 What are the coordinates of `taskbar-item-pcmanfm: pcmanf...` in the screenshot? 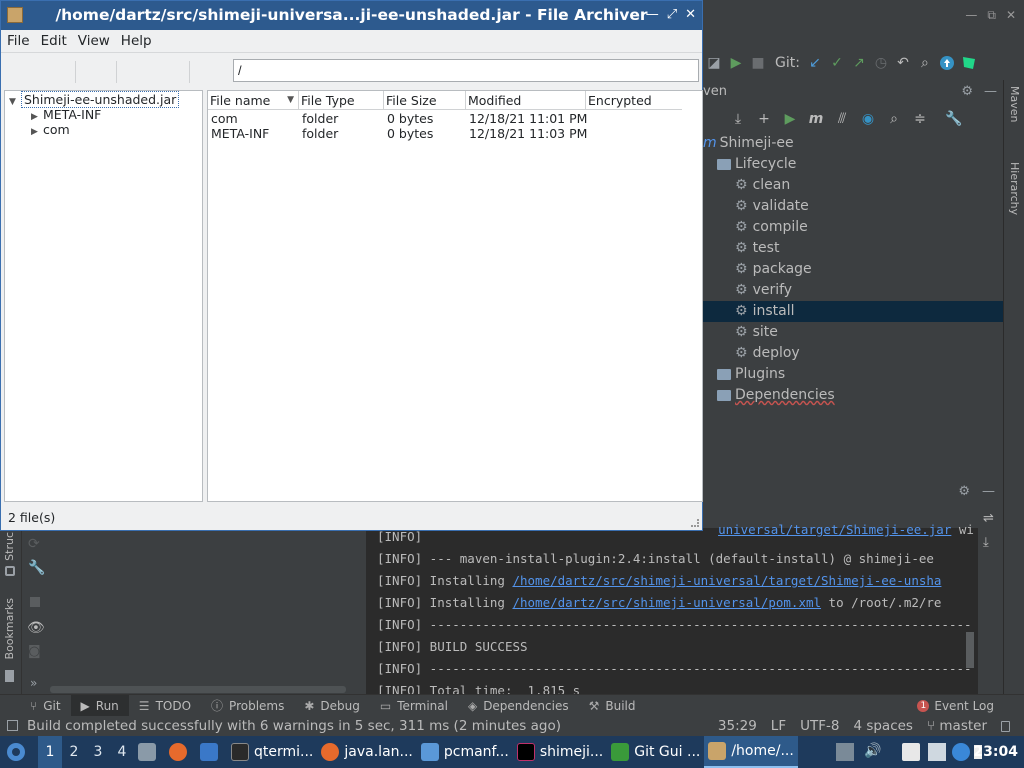 It's located at (465, 752).